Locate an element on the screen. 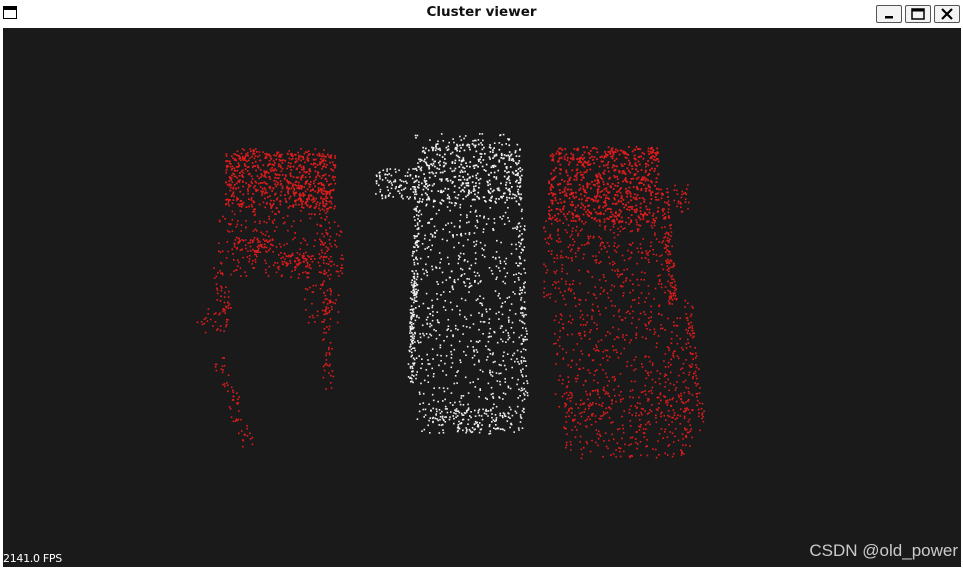  maximize-button is located at coordinates (918, 14).